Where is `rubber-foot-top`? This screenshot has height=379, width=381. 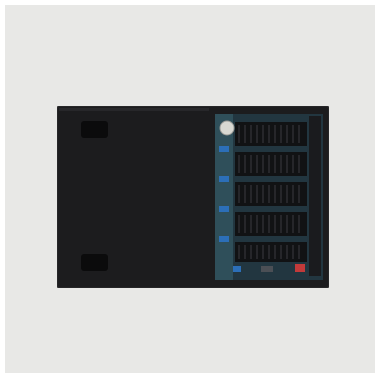
rubber-foot-top is located at coordinates (94, 129).